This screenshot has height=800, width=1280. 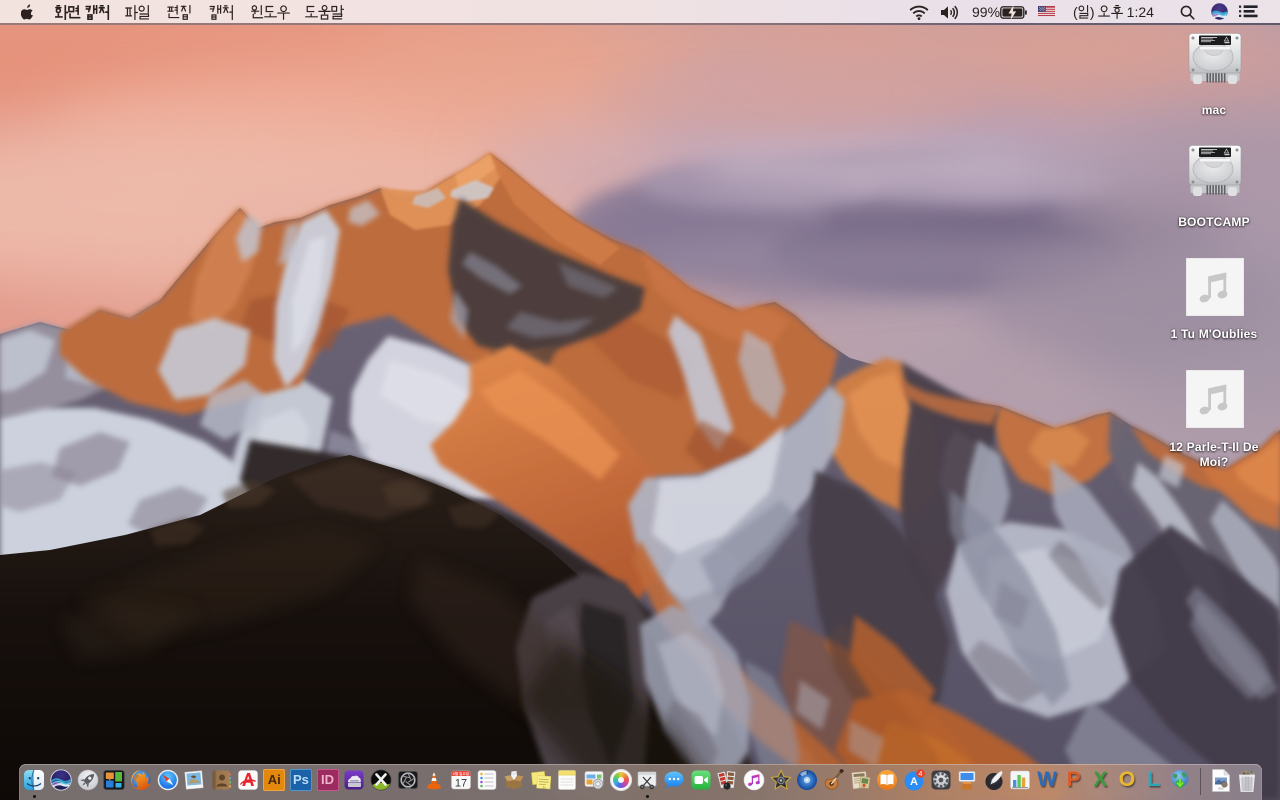 I want to click on svg-text: 4, so click(x=920, y=774).